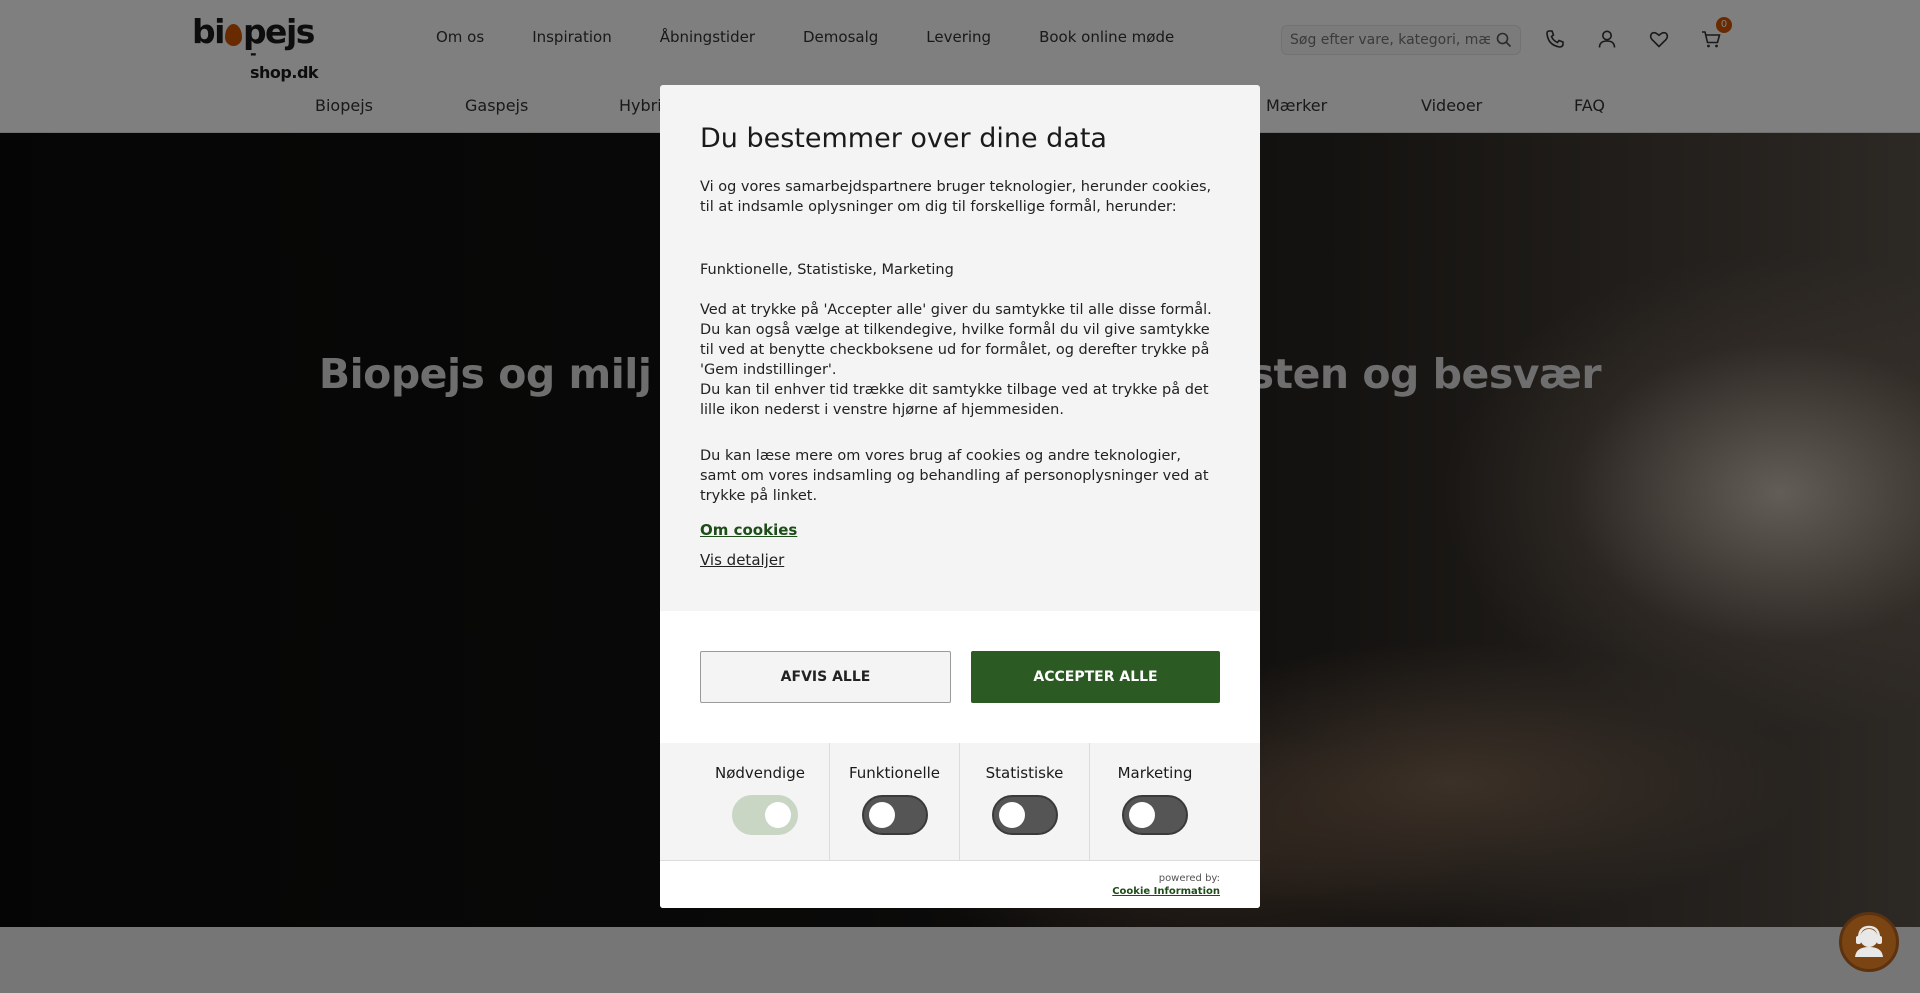 The image size is (1920, 993). I want to click on chat-agent-icon, so click(1869, 941).